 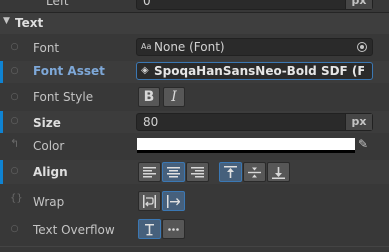 I want to click on font-asset-icon: Aa, so click(x=146, y=46).